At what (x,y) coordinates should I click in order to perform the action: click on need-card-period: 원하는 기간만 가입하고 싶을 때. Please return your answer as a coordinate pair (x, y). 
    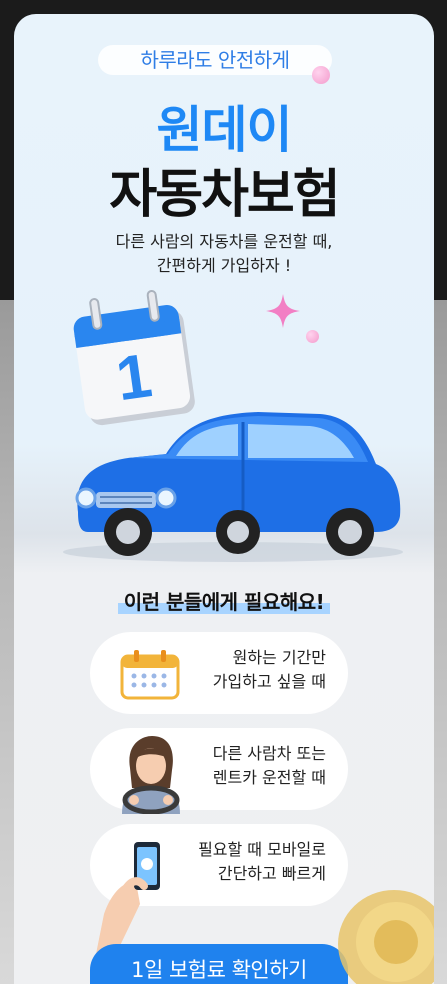
    Looking at the image, I should click on (219, 673).